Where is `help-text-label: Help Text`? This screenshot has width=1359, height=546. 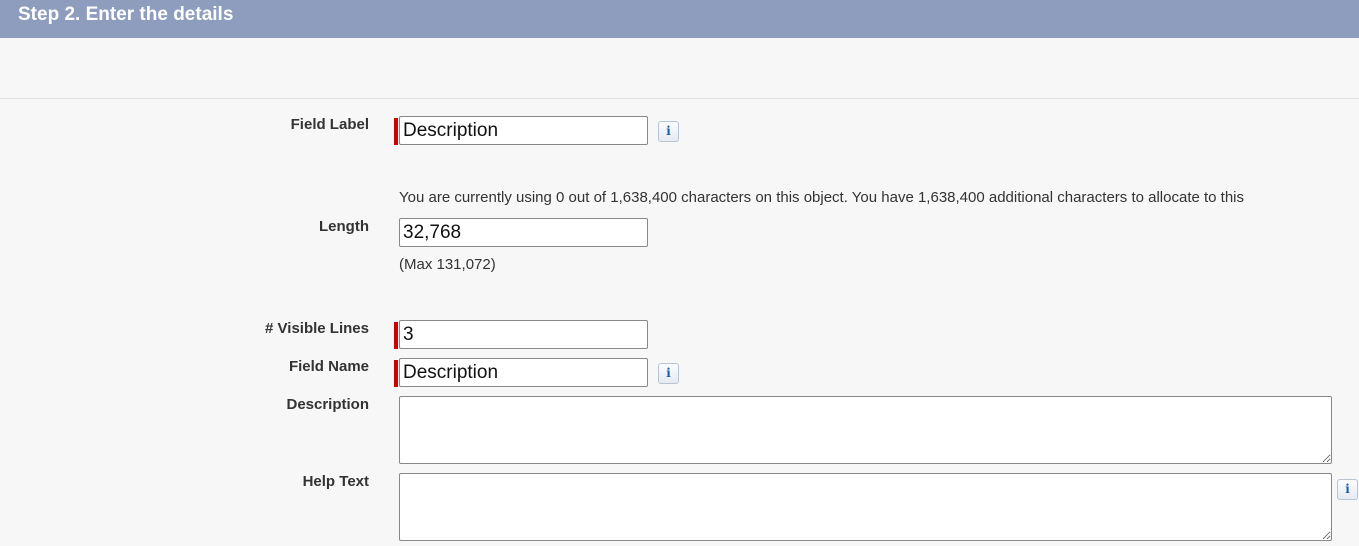 help-text-label: Help Text is located at coordinates (335, 481).